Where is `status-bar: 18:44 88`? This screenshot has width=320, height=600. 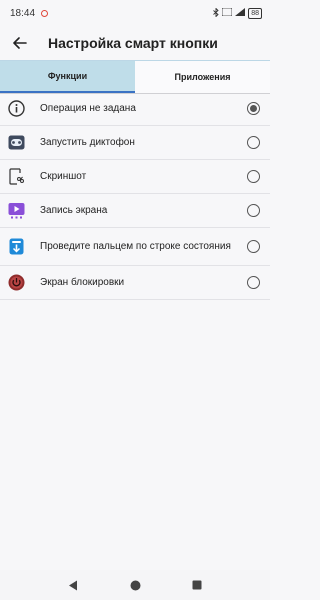 status-bar: 18:44 88 is located at coordinates (135, 13).